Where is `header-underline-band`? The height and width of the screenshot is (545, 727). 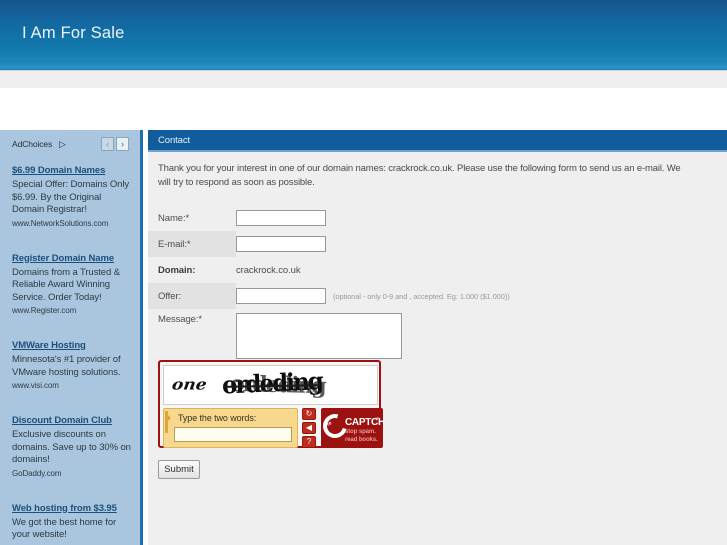
header-underline-band is located at coordinates (363, 79).